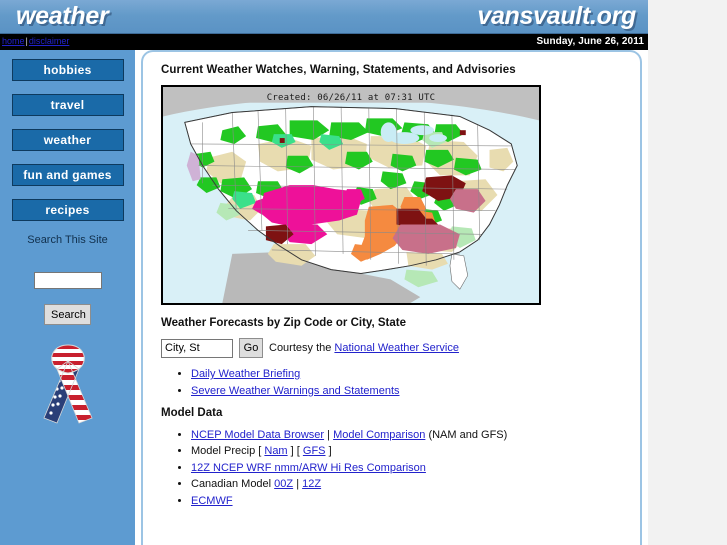 This screenshot has width=727, height=545. I want to click on nav-link-disclaimer: disclaimer, so click(49, 41).